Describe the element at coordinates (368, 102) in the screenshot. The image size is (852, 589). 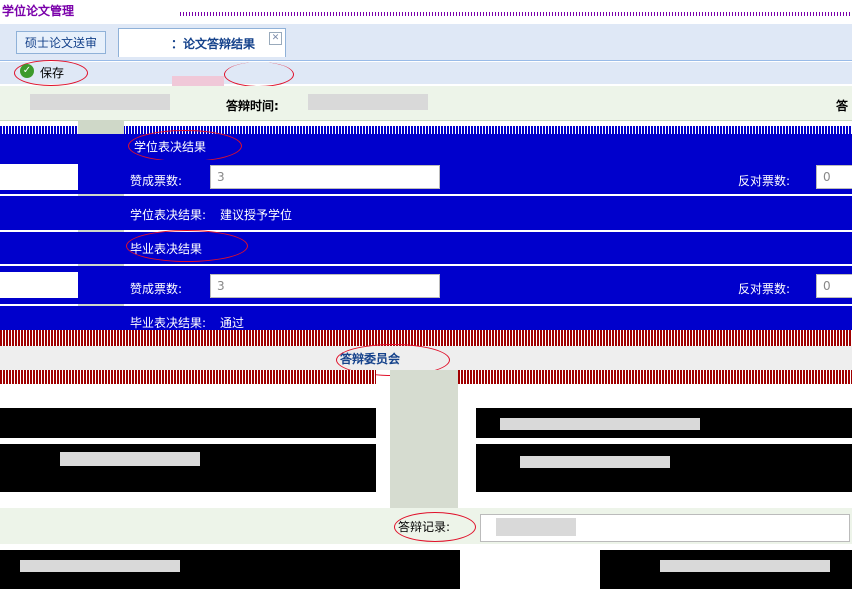
I see `defense-time-value` at that location.